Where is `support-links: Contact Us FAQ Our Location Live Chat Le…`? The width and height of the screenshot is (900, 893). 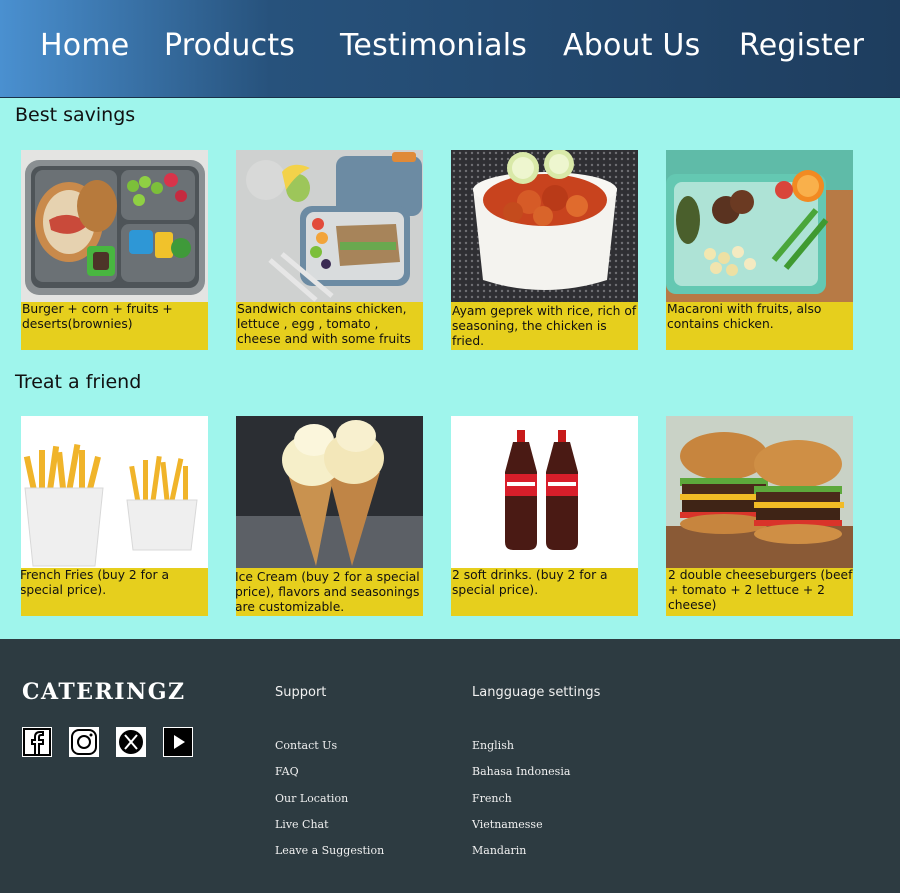
support-links: Contact Us FAQ Our Location Live Chat Le… is located at coordinates (329, 803).